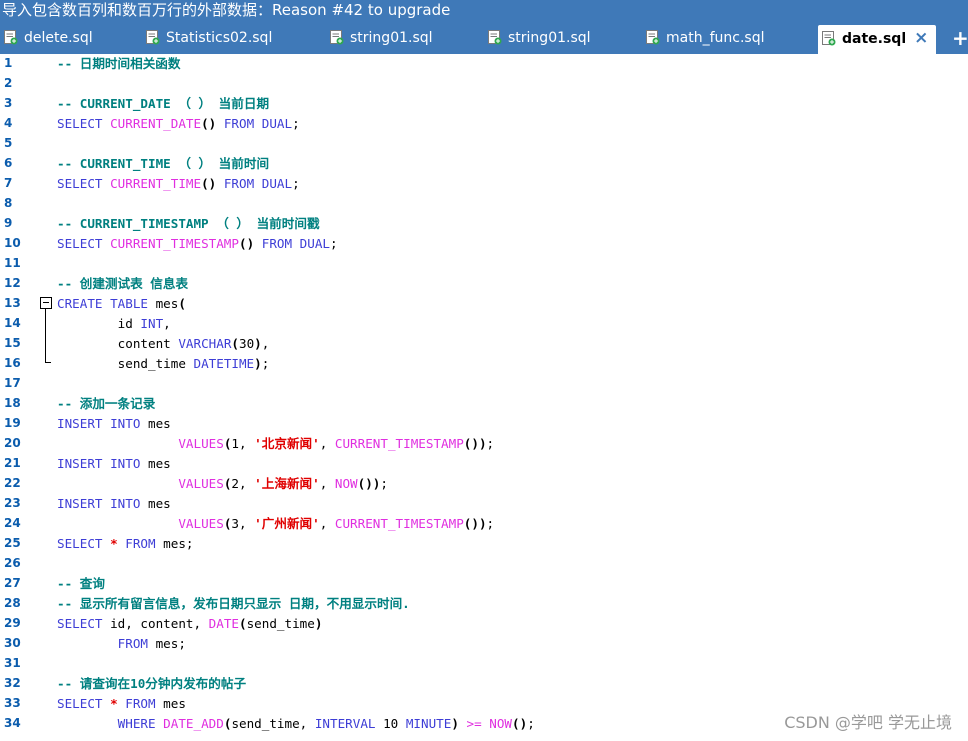  I want to click on code-line: 16 send_time DATETIME);, so click(484, 364).